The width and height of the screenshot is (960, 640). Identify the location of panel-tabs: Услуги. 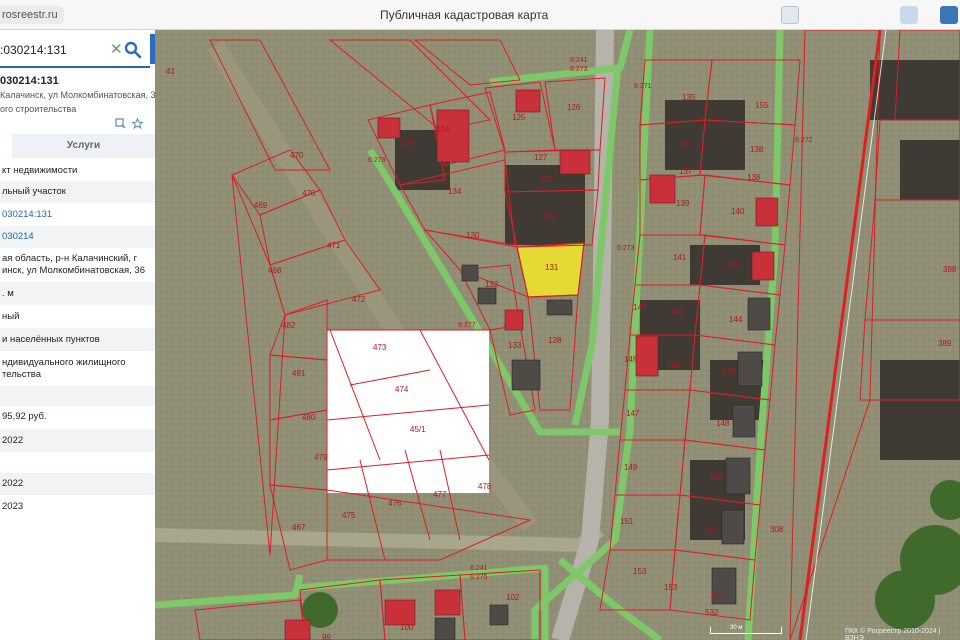
(77, 146).